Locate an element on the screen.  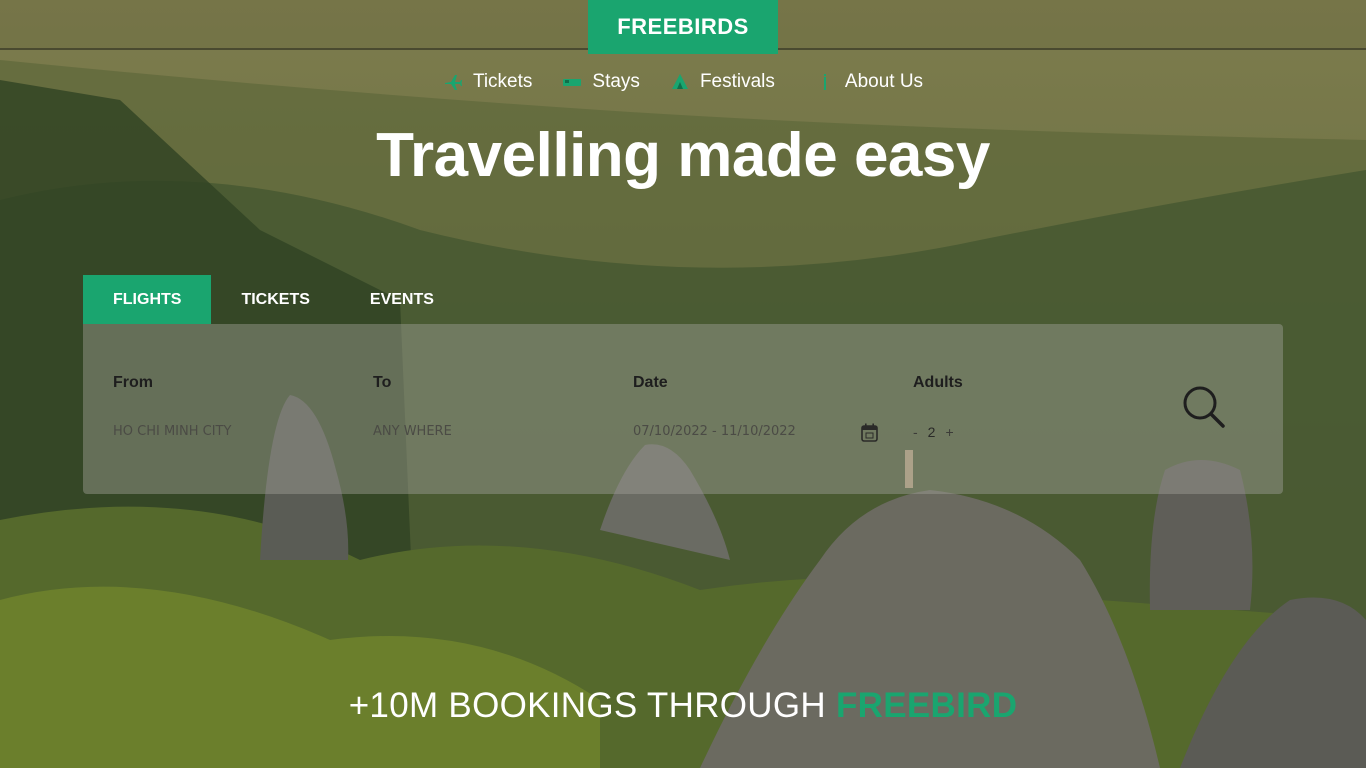
nav-item-label: Festivals is located at coordinates (737, 81).